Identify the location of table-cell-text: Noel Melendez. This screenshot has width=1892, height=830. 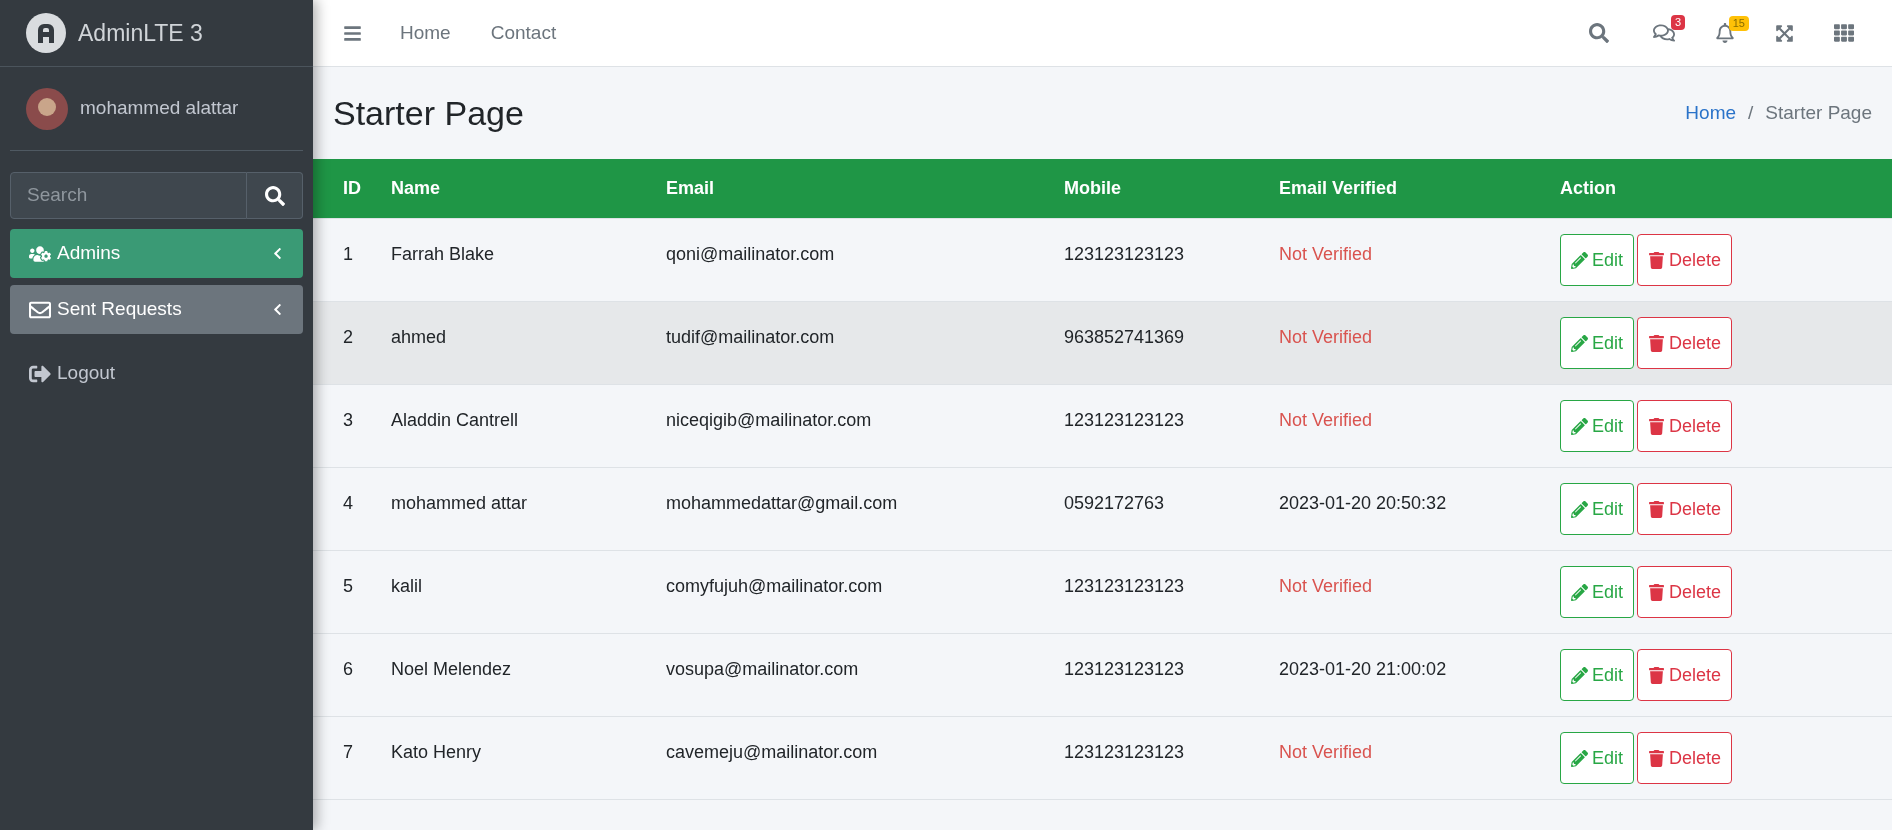
(452, 669).